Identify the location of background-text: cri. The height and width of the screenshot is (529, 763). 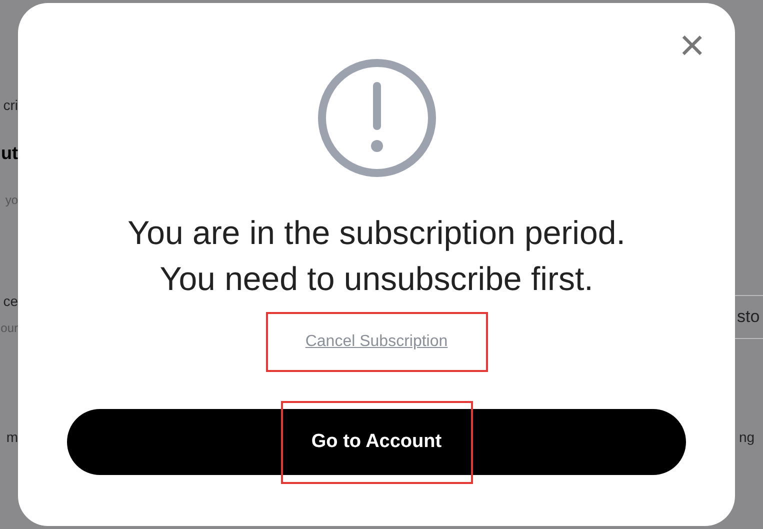
(10, 105).